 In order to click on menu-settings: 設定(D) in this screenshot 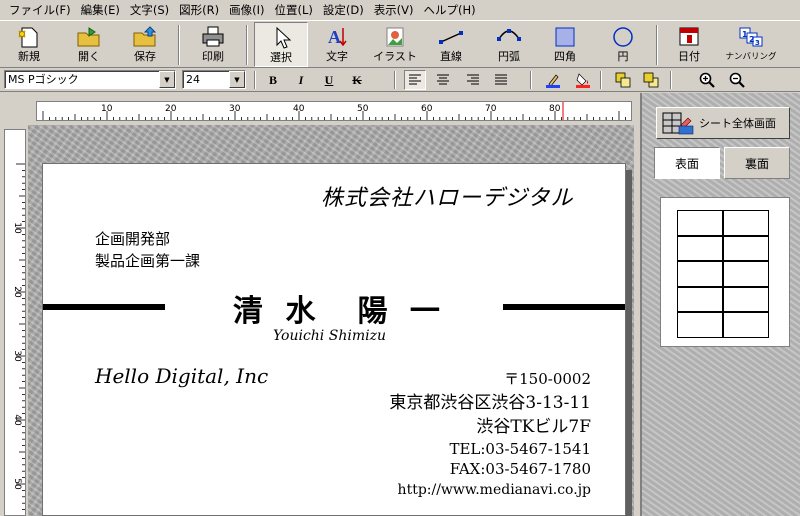, I will do `click(343, 10)`.